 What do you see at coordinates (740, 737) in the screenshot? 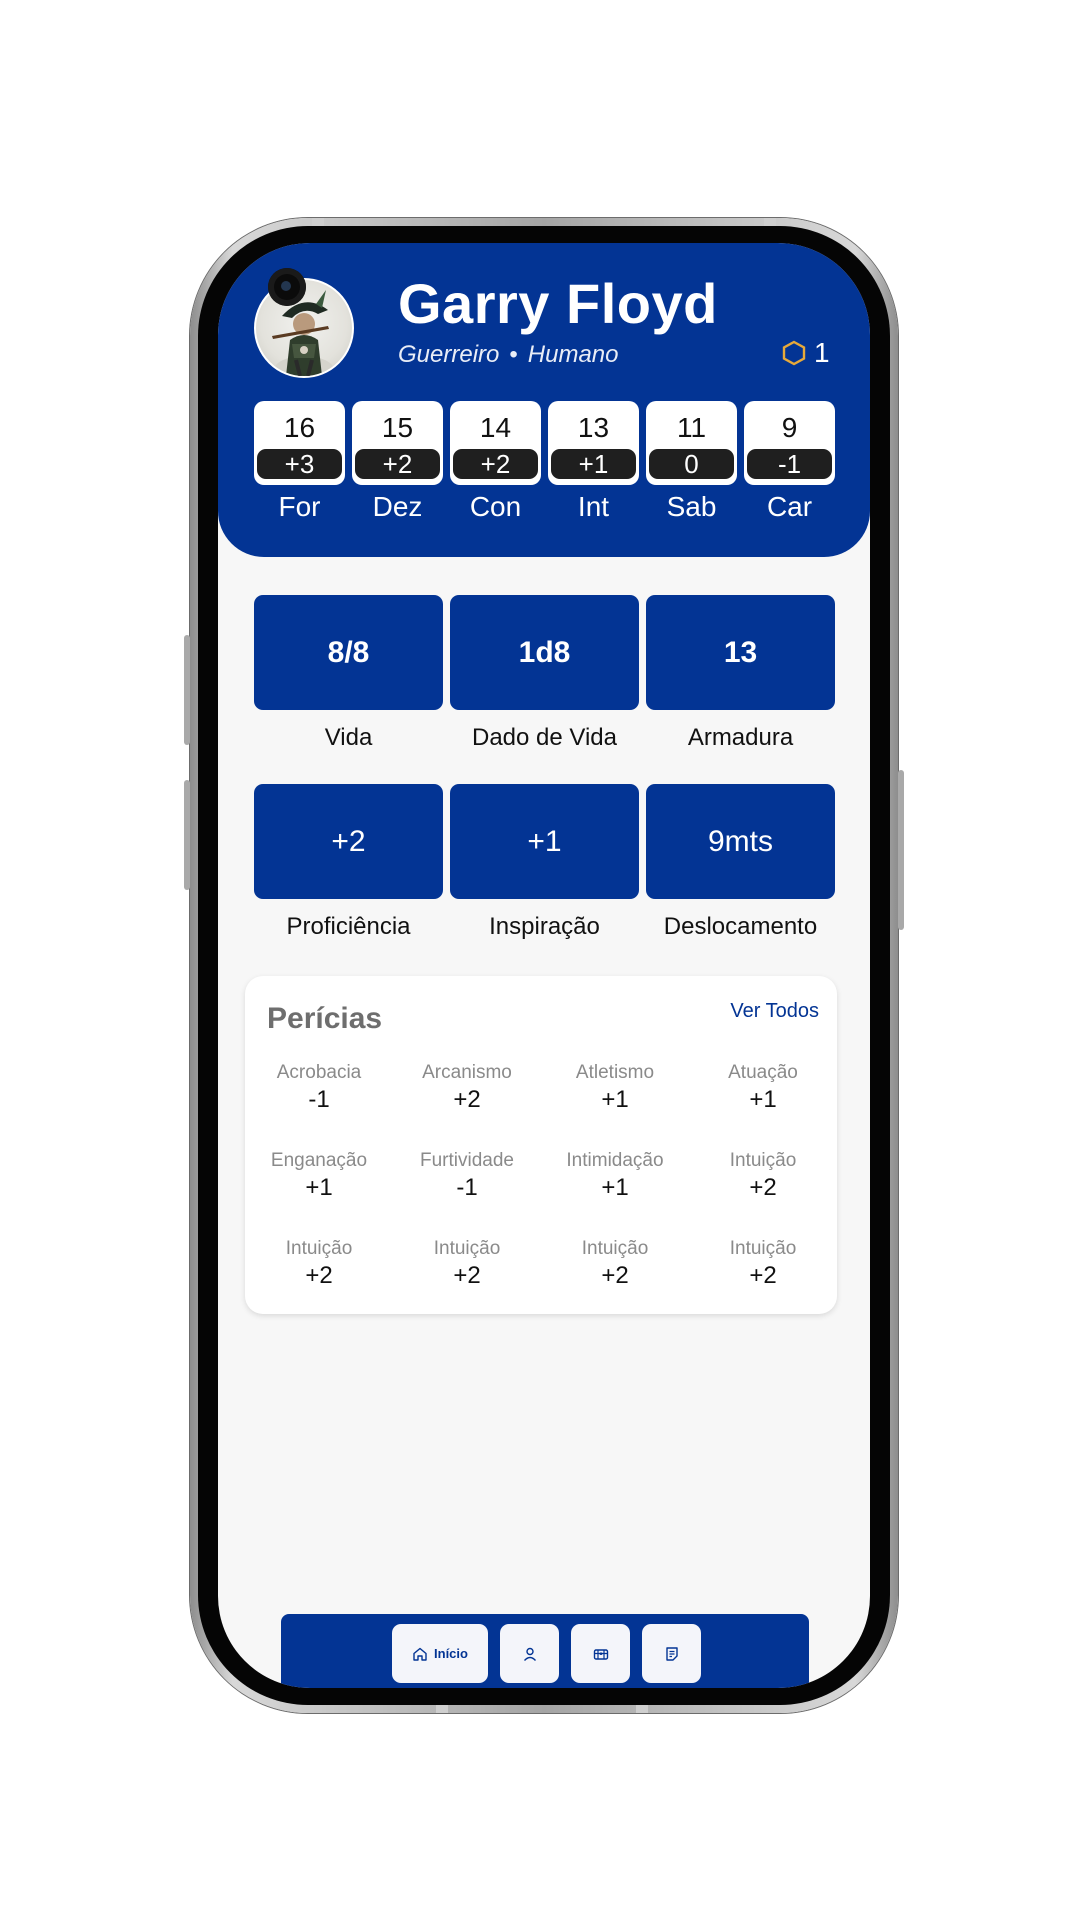
I see `card-label: Armadura` at bounding box center [740, 737].